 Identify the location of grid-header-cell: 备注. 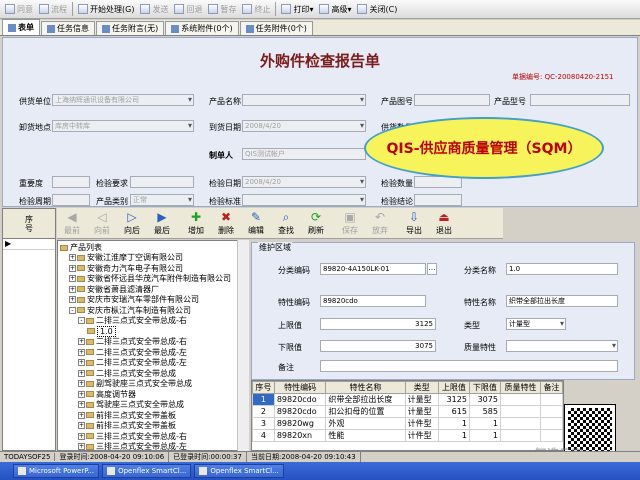
(551, 387).